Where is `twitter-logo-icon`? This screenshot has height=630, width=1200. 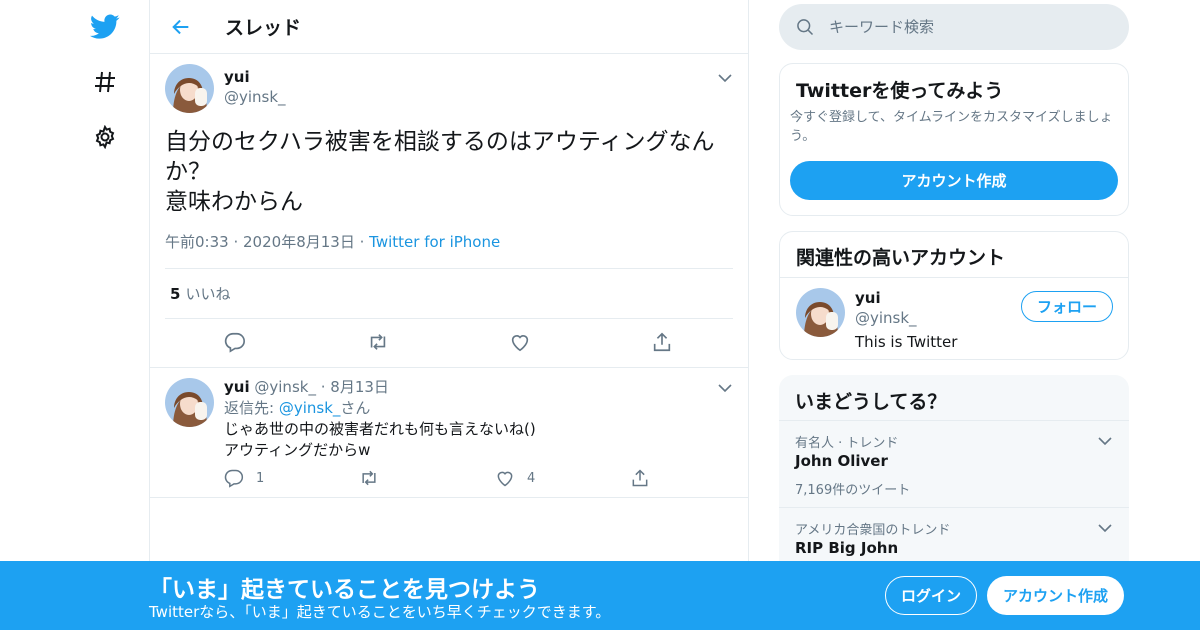
twitter-logo-icon is located at coordinates (105, 27).